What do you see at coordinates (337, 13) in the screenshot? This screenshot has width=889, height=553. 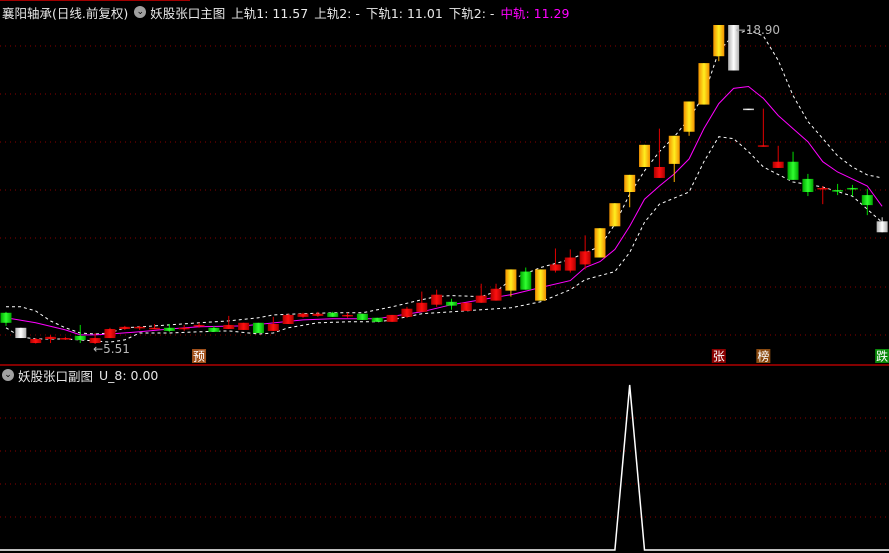 I see `upper2-value: 上轨2: -` at bounding box center [337, 13].